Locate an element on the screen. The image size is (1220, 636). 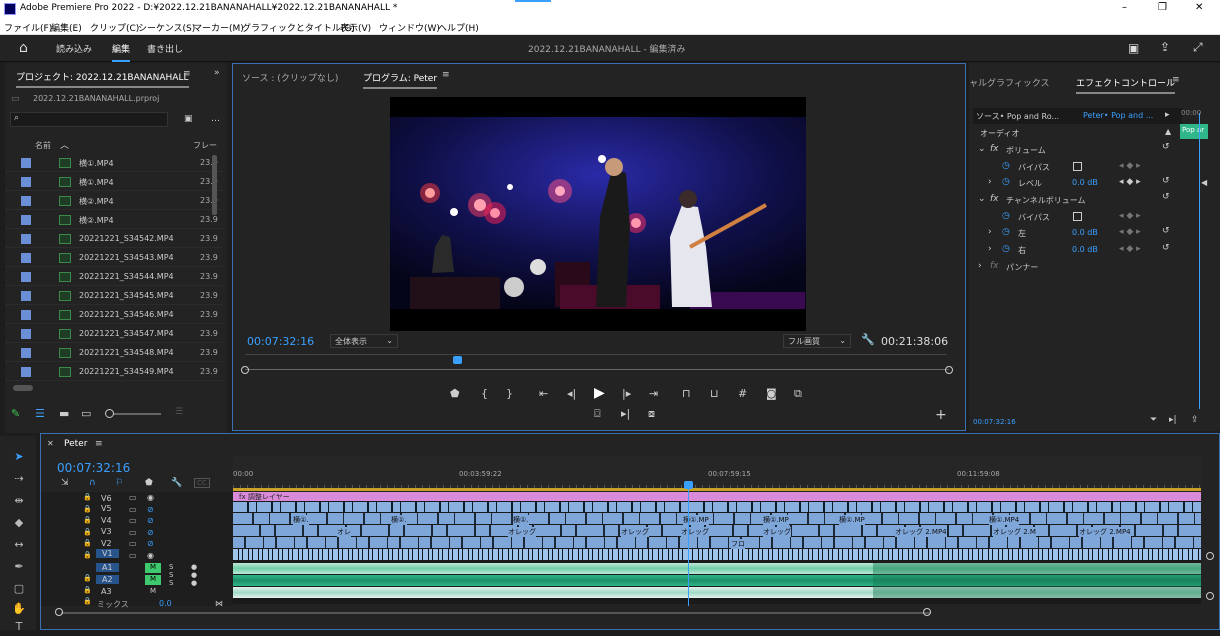
track-label: A2 is located at coordinates (107, 579).